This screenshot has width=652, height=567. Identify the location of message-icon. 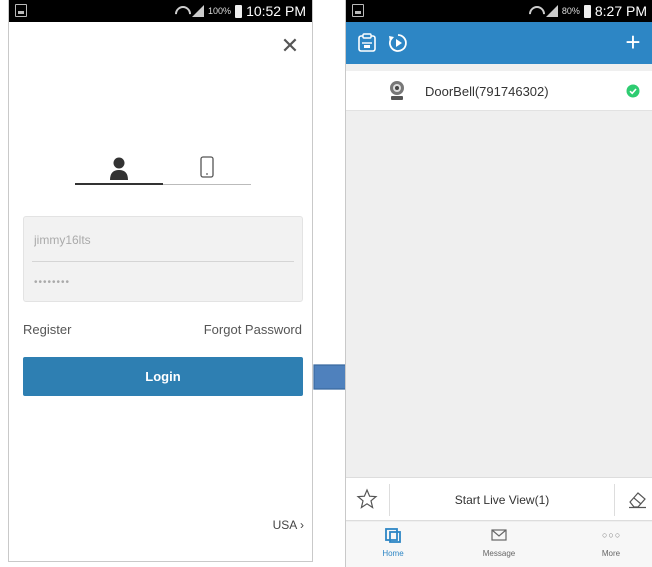
(499, 535).